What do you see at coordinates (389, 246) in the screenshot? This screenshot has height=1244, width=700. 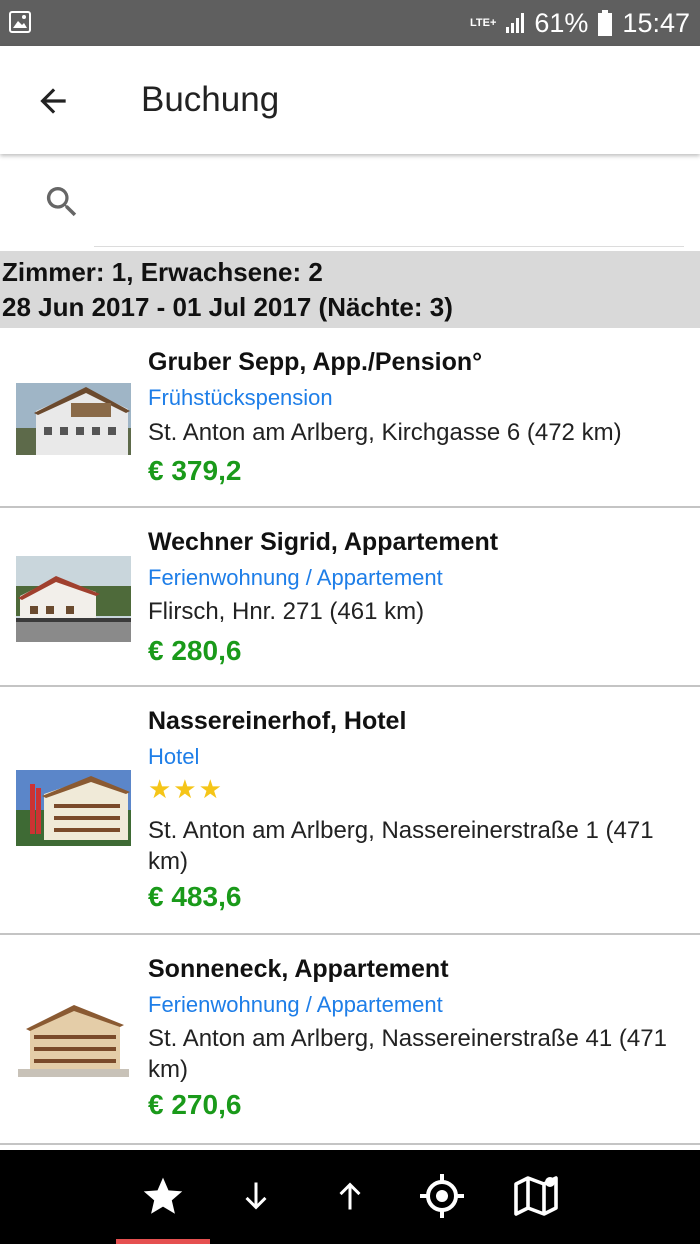 I see `search-underline` at bounding box center [389, 246].